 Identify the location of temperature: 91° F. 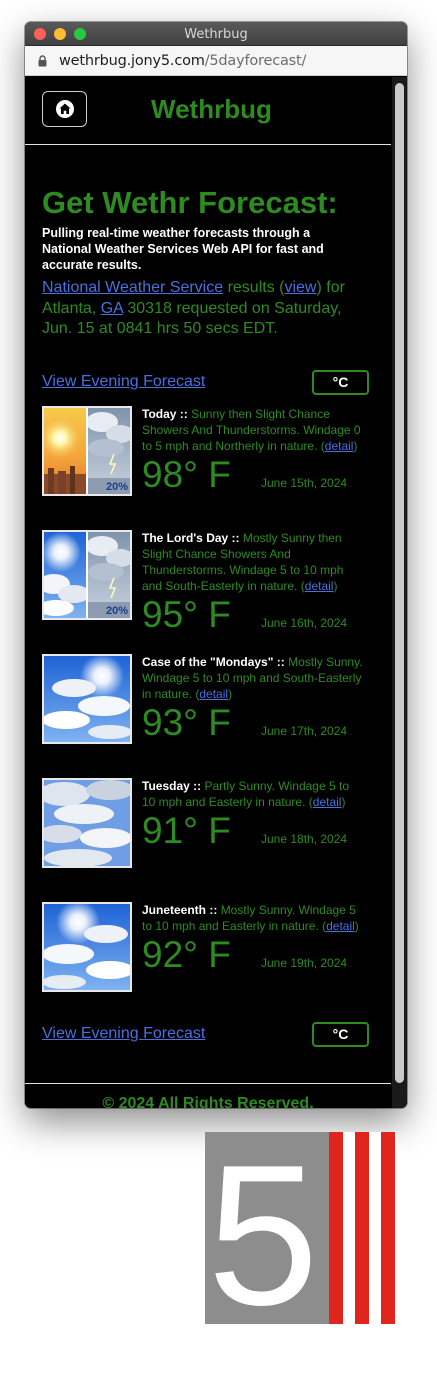
(186, 830).